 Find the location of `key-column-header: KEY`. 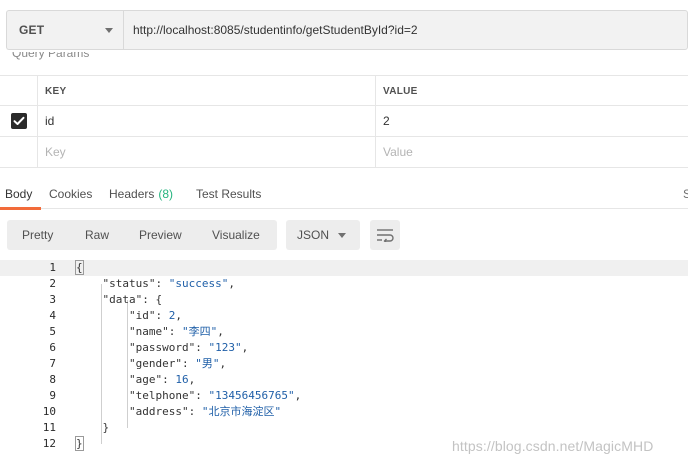

key-column-header: KEY is located at coordinates (56, 91).